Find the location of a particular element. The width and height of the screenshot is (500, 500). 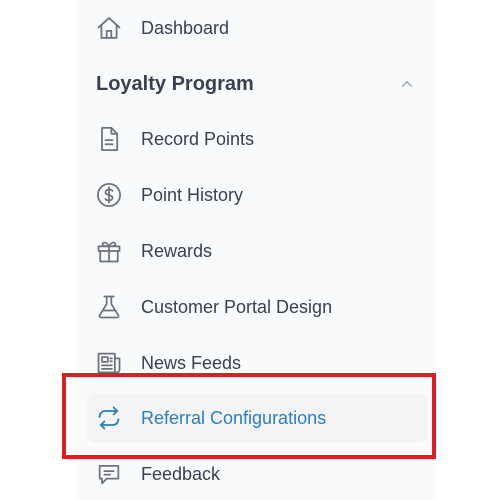

section-title: Loyalty Program is located at coordinates (175, 83).